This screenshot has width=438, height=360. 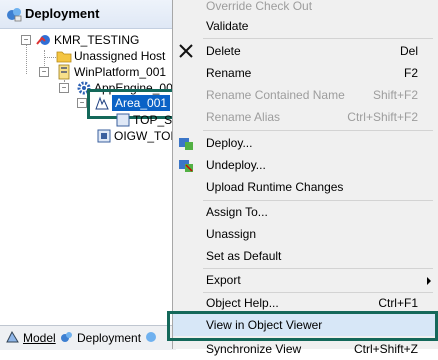 What do you see at coordinates (305, 26) in the screenshot?
I see `menu-item-validate: Validate` at bounding box center [305, 26].